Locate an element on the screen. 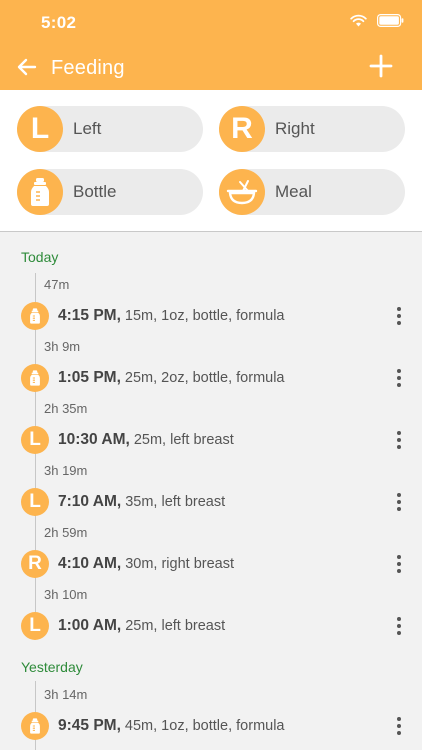 This screenshot has height=750, width=422. meal-button: Meal is located at coordinates (312, 192).